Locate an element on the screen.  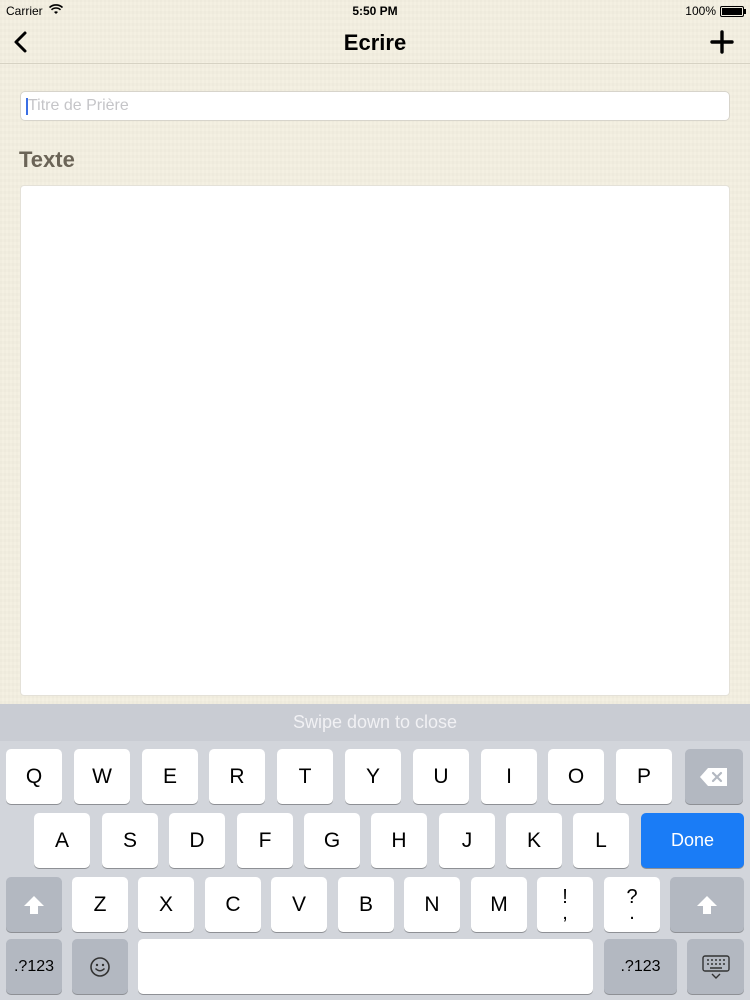
keyboard-dismiss-icon is located at coordinates (715, 966).